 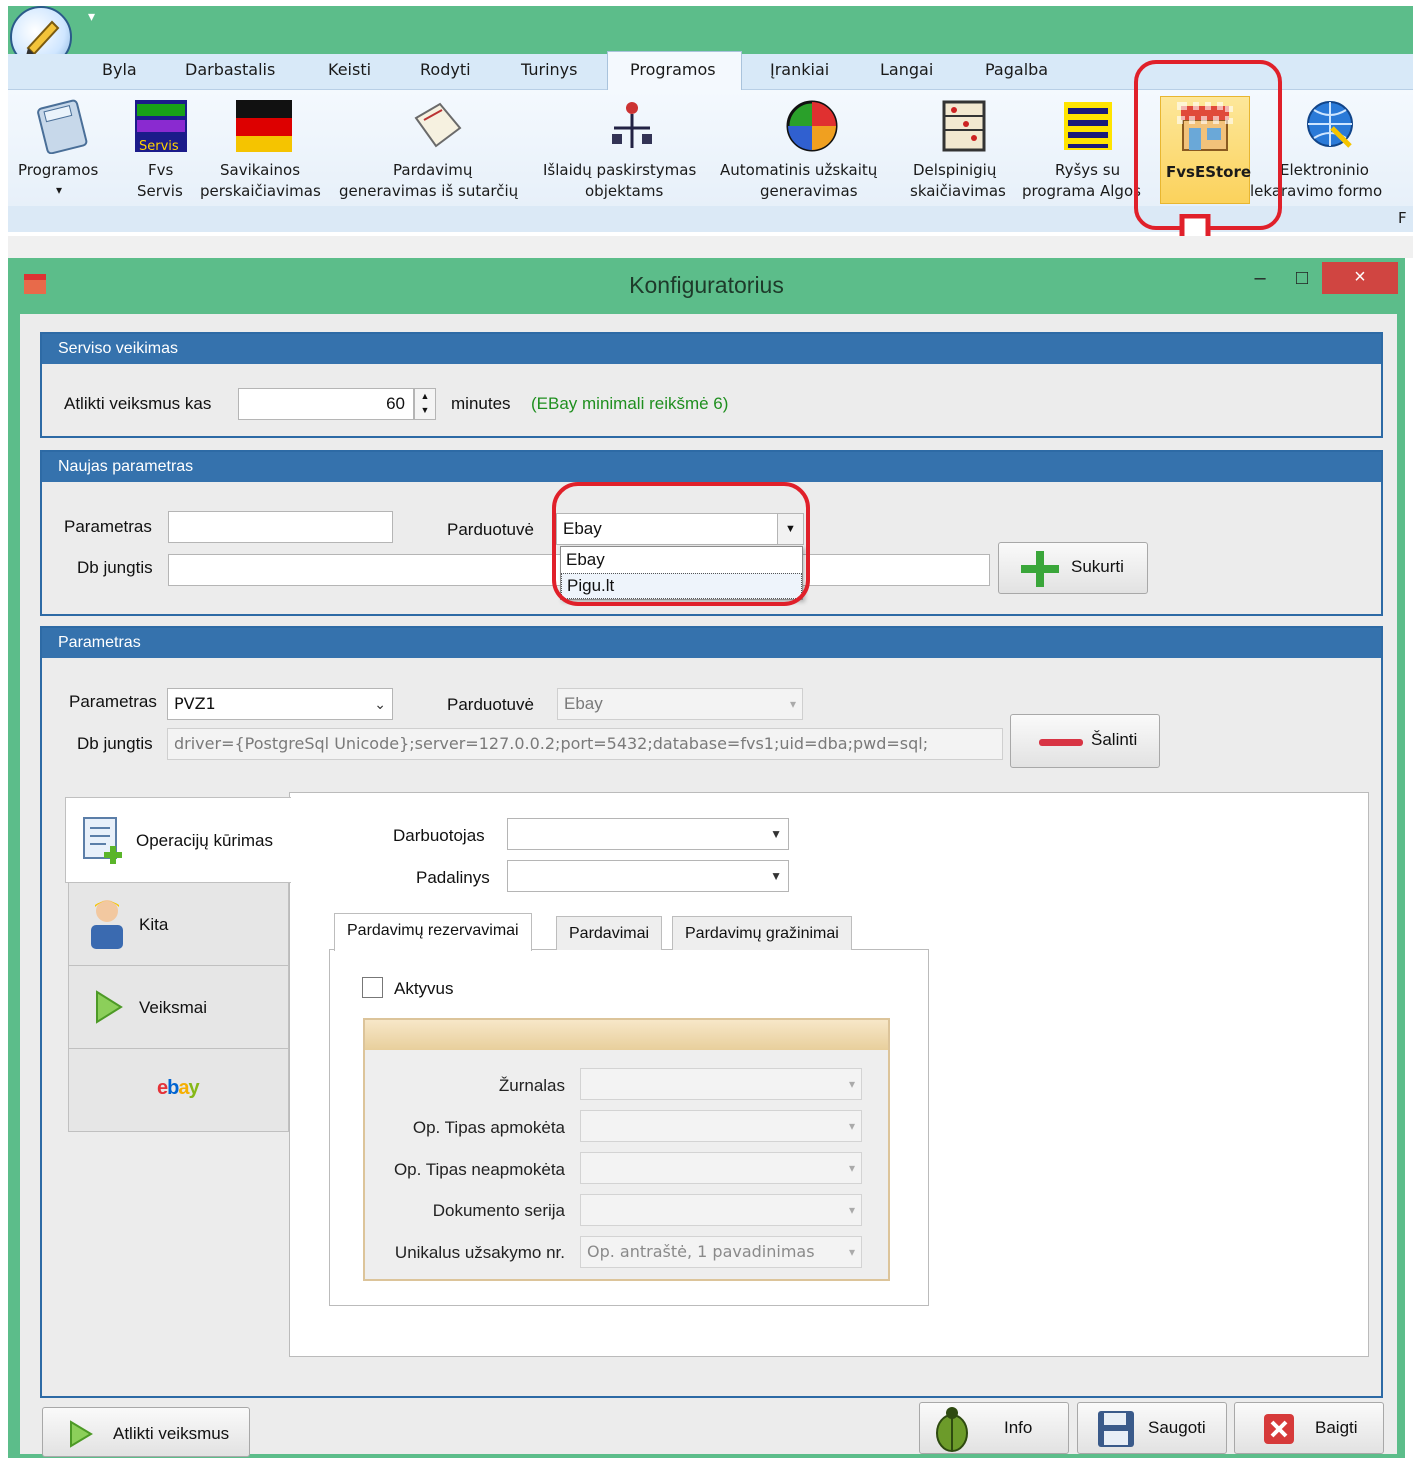 What do you see at coordinates (624, 191) in the screenshot?
I see `ribbon-objektams-label: objektams` at bounding box center [624, 191].